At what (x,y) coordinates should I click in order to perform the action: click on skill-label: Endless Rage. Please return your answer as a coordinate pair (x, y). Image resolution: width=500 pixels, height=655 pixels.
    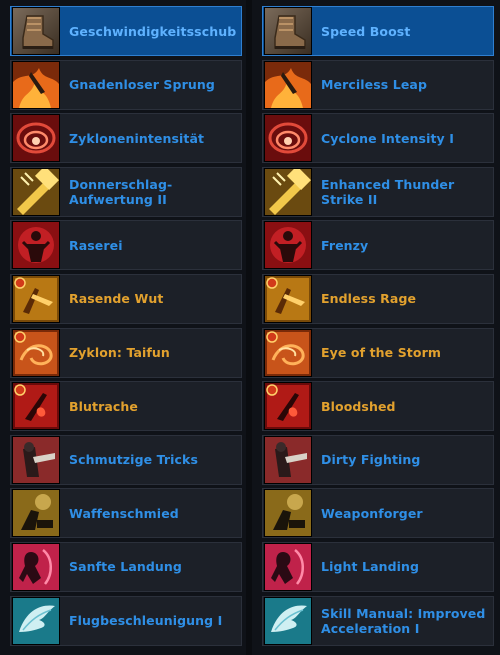
    Looking at the image, I should click on (369, 299).